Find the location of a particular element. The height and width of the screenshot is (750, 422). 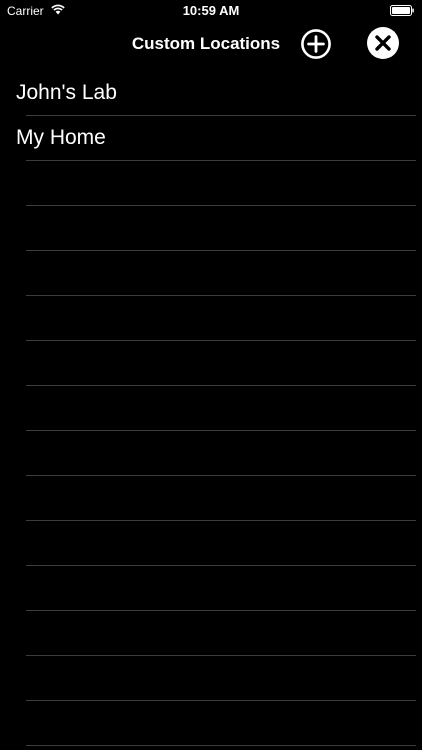

location-label: My Home is located at coordinates (61, 137).